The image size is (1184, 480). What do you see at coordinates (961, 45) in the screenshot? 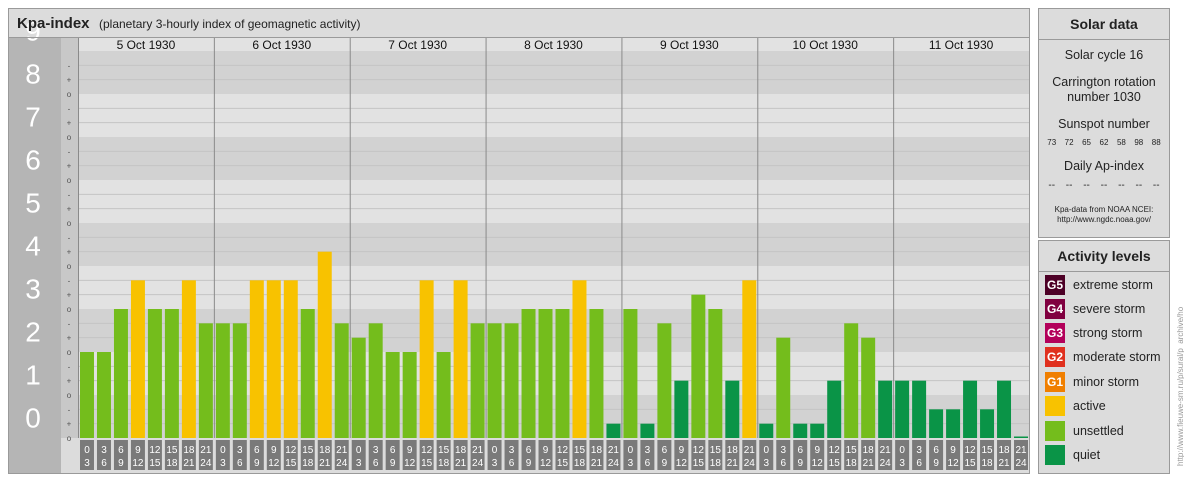
I see `day-label: 11 Oct 1930` at bounding box center [961, 45].